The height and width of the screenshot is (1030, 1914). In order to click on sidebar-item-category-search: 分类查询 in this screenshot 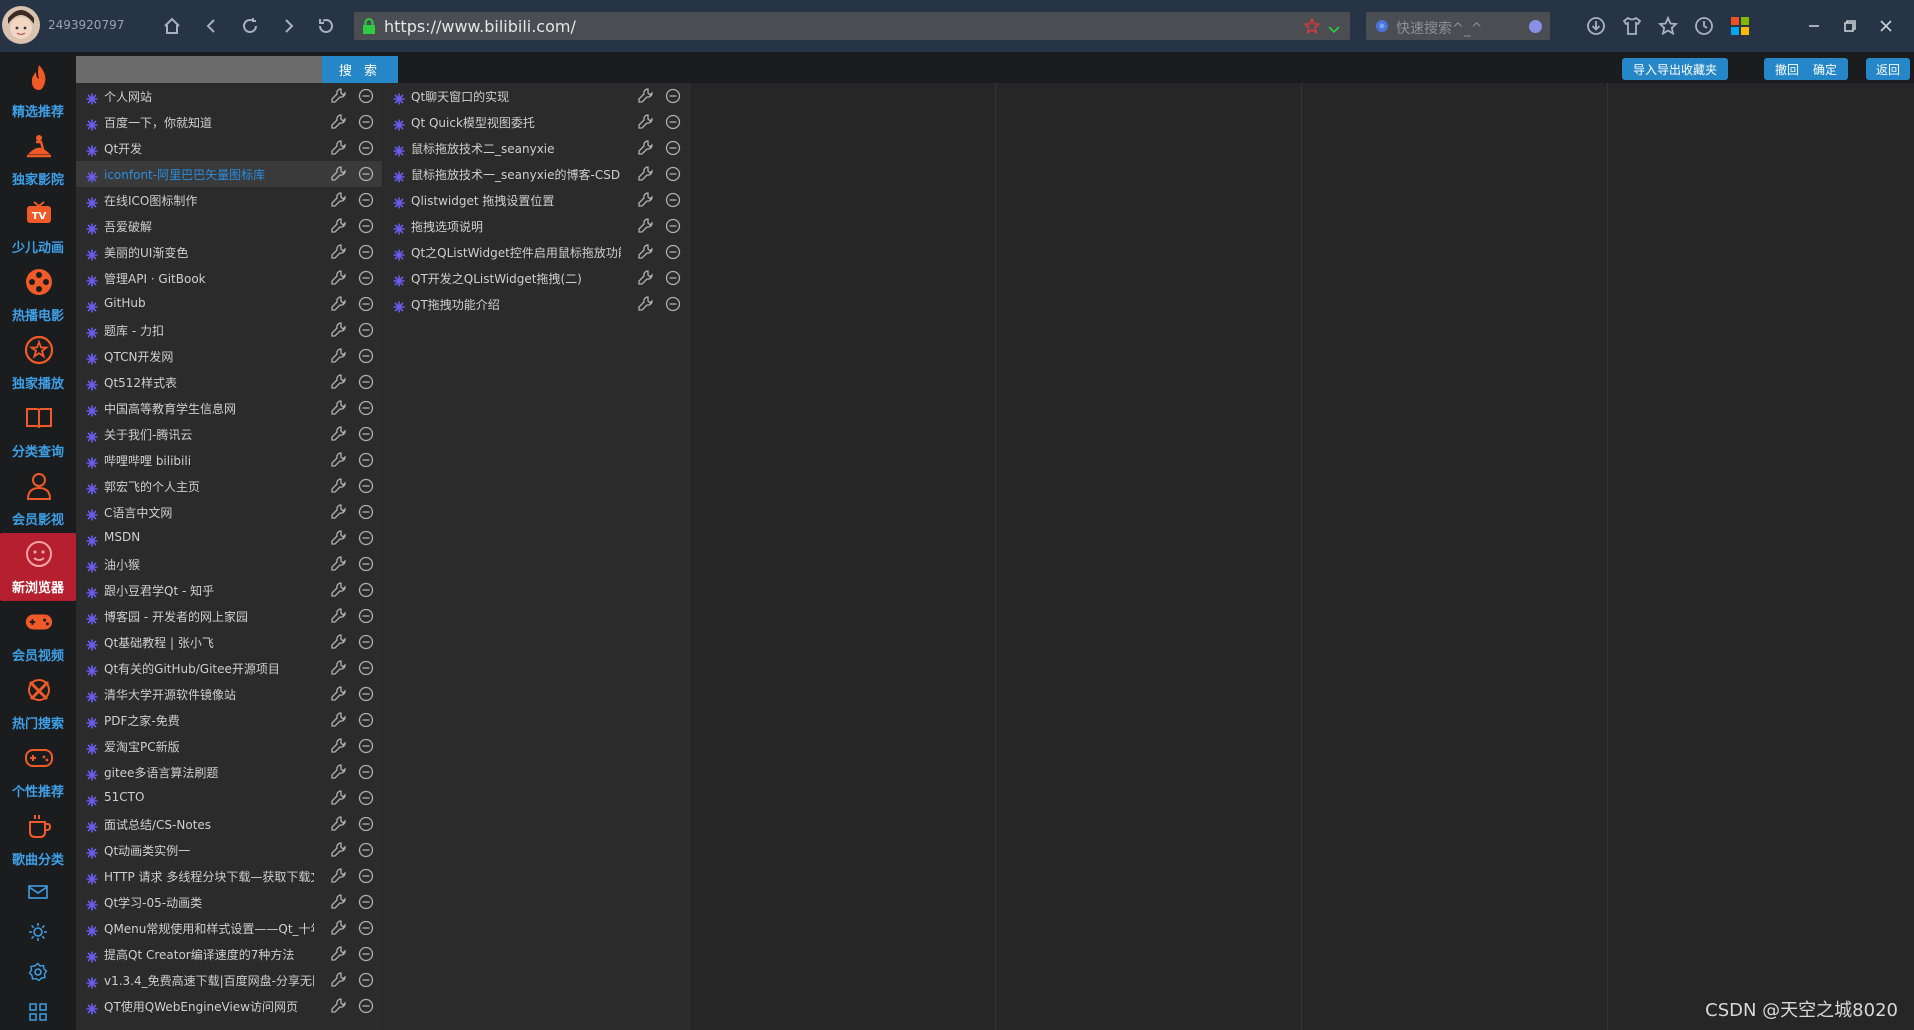, I will do `click(38, 431)`.